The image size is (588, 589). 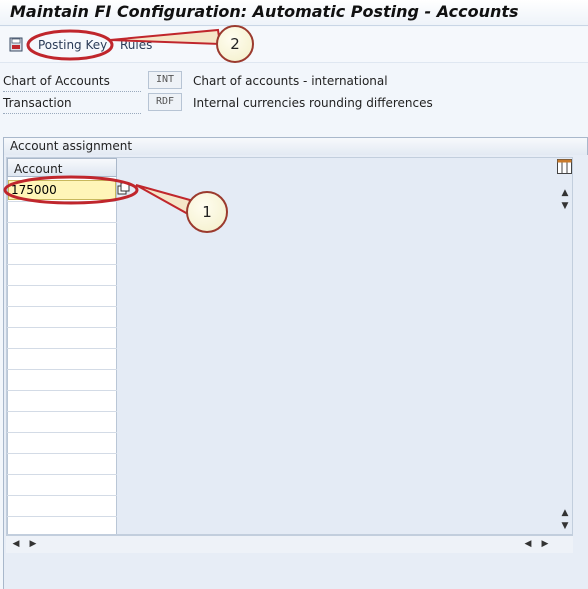 What do you see at coordinates (71, 146) in the screenshot?
I see `account-assignment-title: Account assignment` at bounding box center [71, 146].